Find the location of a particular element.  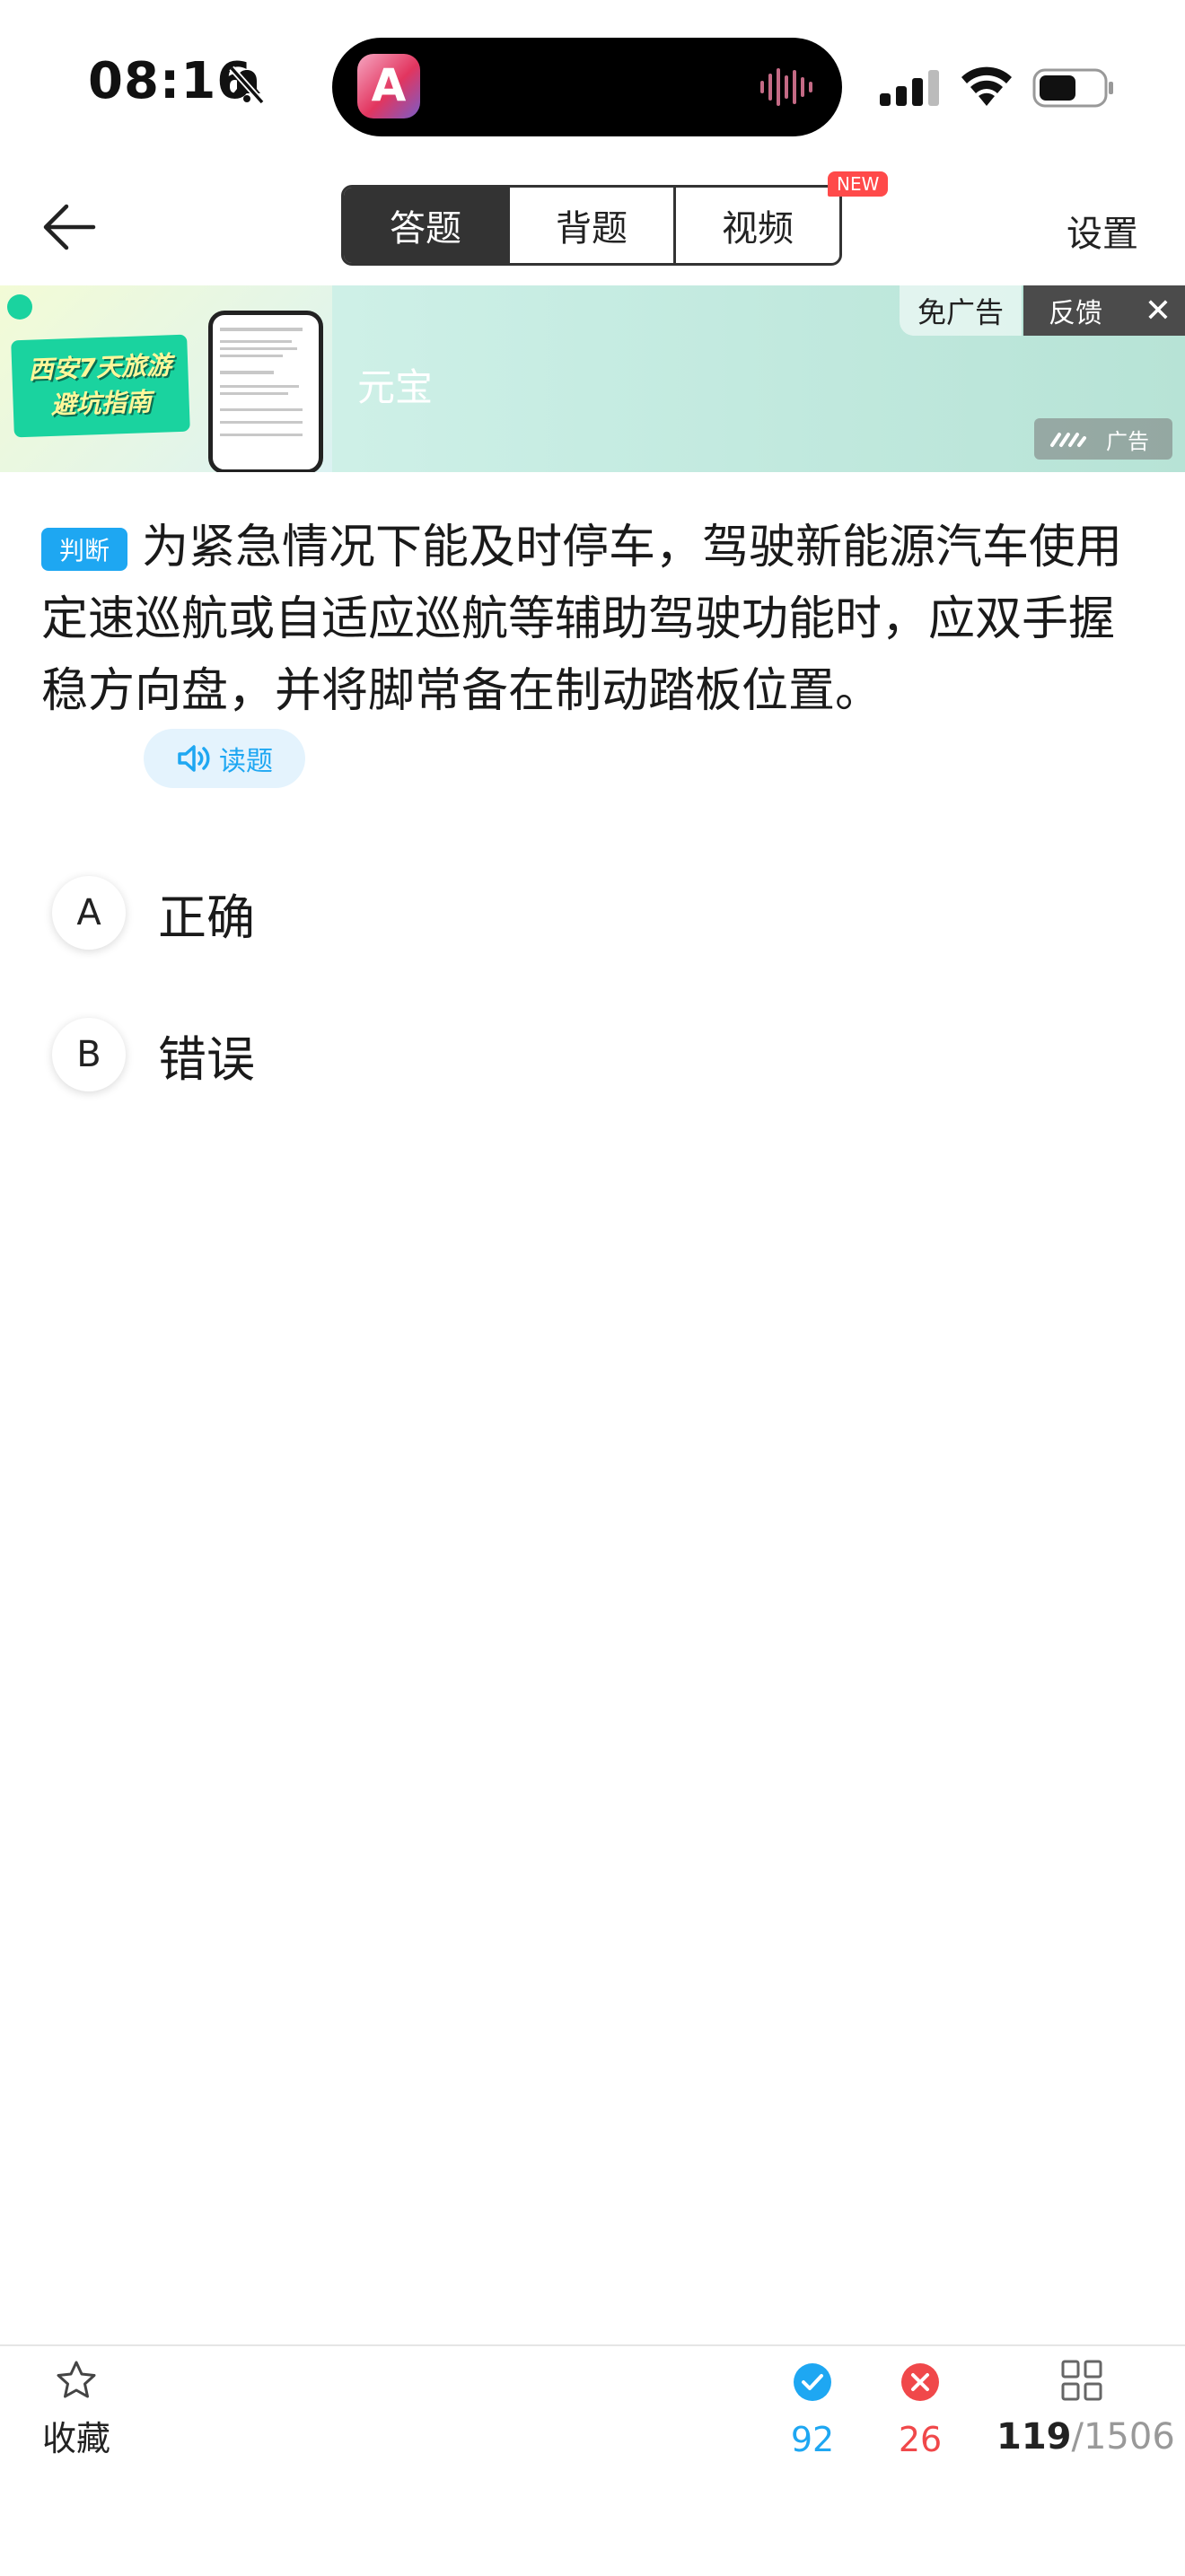

remove-ads-button: 免广告 is located at coordinates (961, 310).